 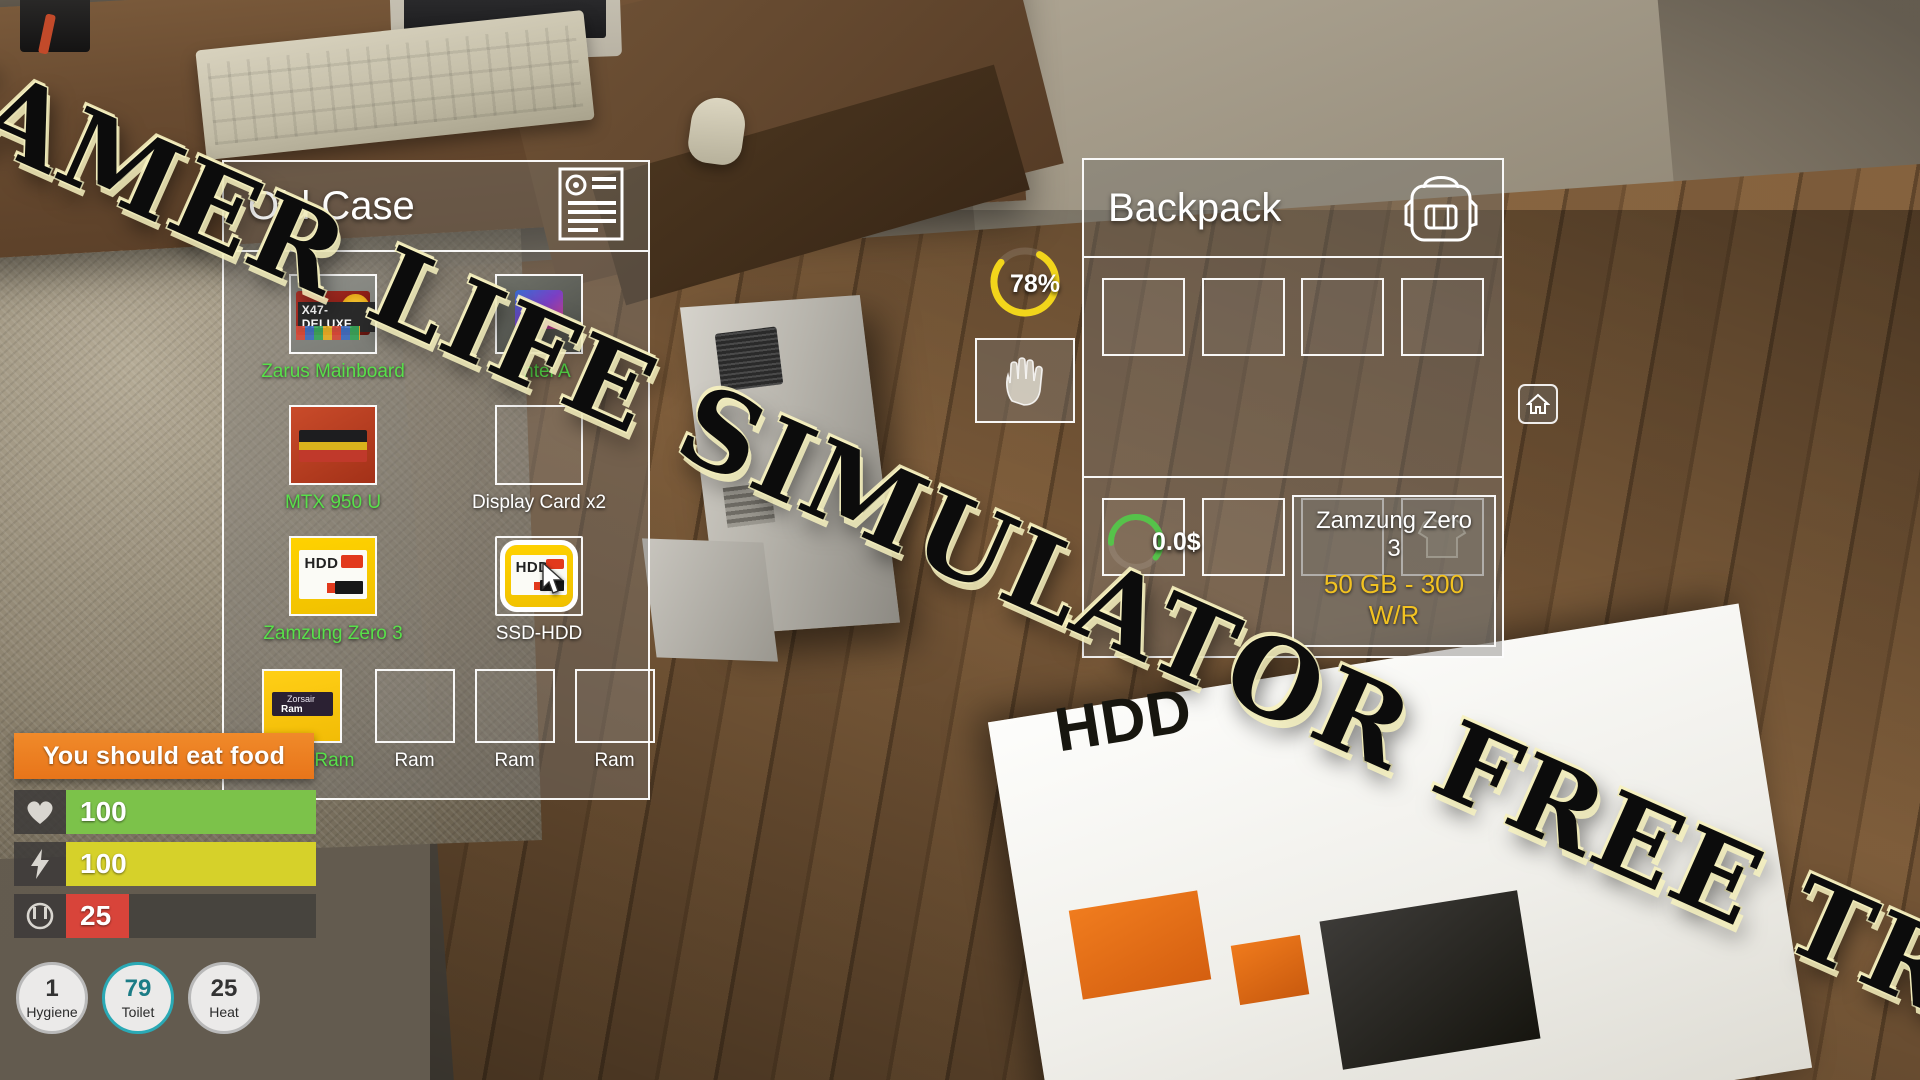 I want to click on pc-tower-grill, so click(x=749, y=359).